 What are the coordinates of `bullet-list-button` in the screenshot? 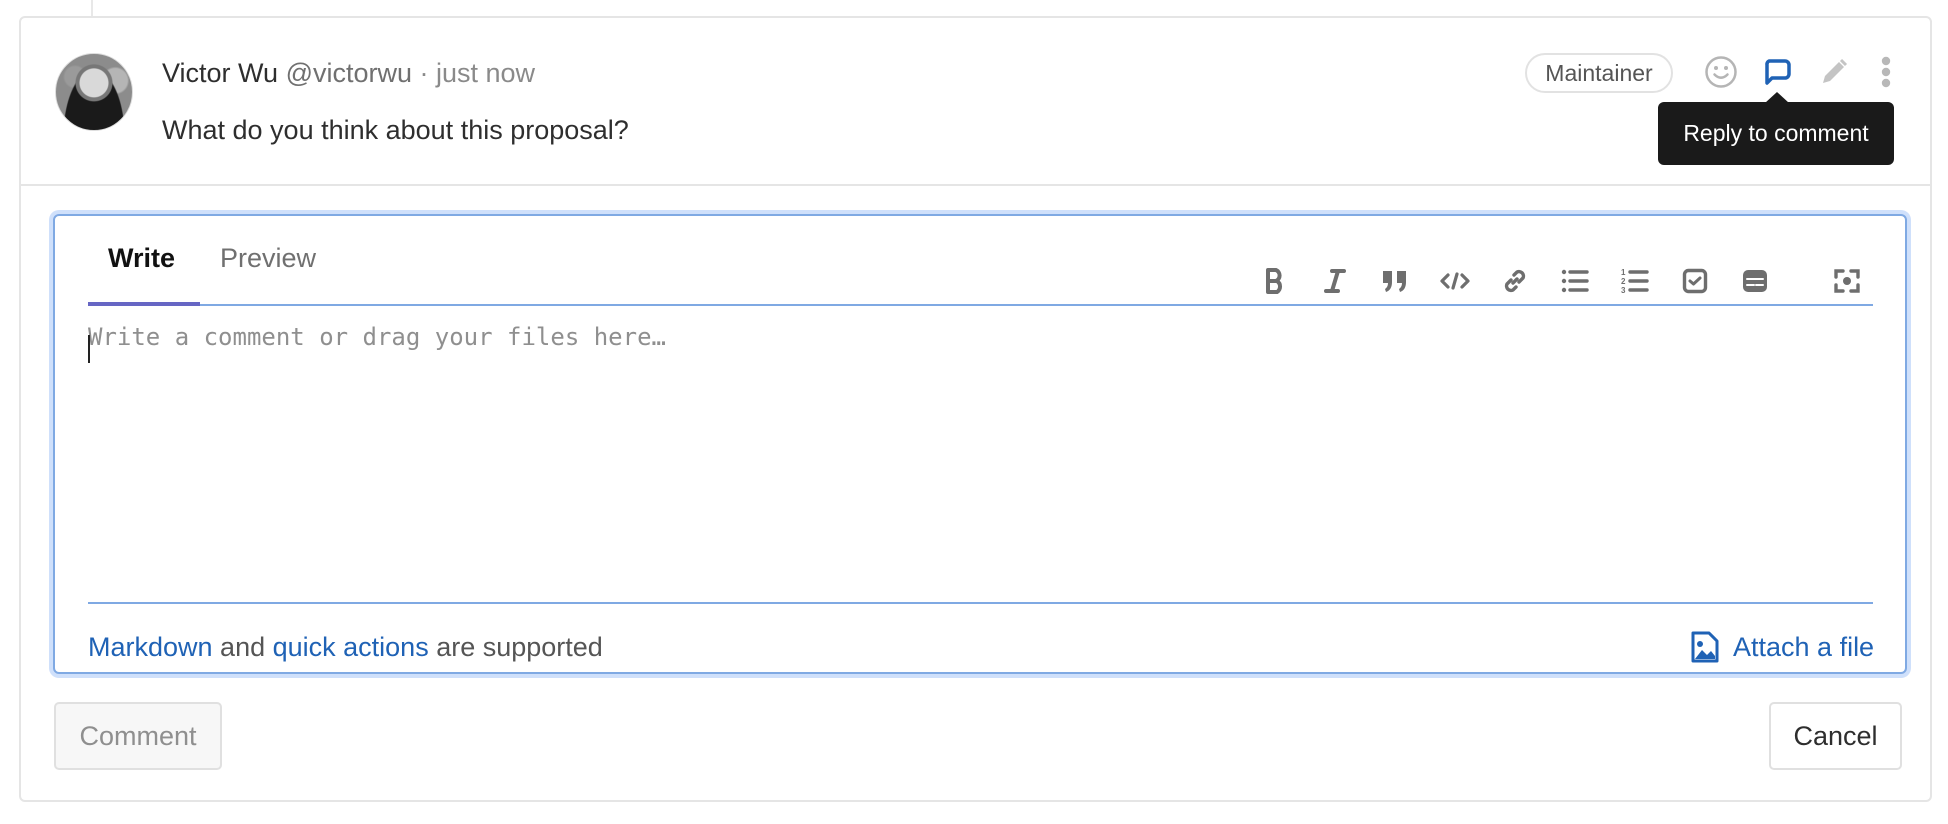 It's located at (1575, 281).